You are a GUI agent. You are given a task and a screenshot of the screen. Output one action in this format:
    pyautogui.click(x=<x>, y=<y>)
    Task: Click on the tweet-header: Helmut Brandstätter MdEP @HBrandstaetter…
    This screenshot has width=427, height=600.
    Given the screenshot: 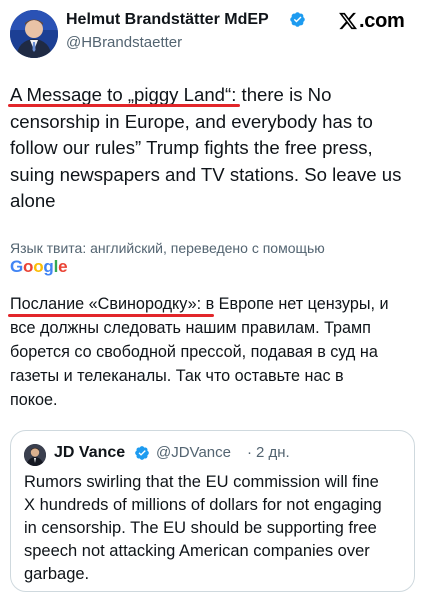 What is the action you would take?
    pyautogui.click(x=213, y=35)
    